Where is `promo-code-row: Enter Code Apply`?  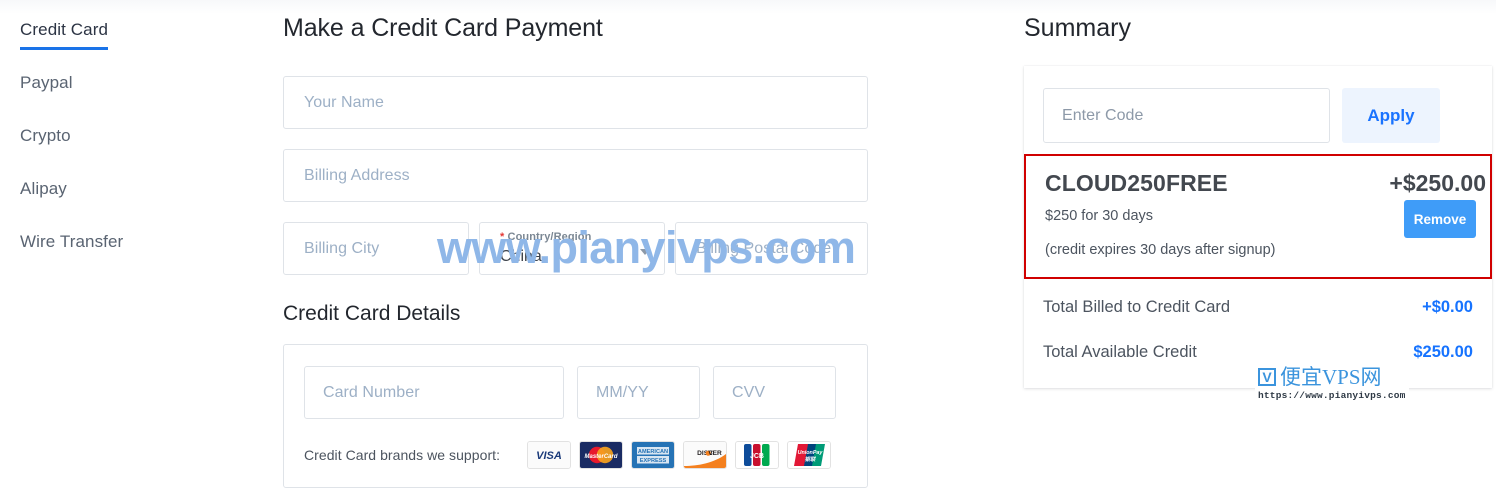
promo-code-row: Enter Code Apply is located at coordinates (1241, 115).